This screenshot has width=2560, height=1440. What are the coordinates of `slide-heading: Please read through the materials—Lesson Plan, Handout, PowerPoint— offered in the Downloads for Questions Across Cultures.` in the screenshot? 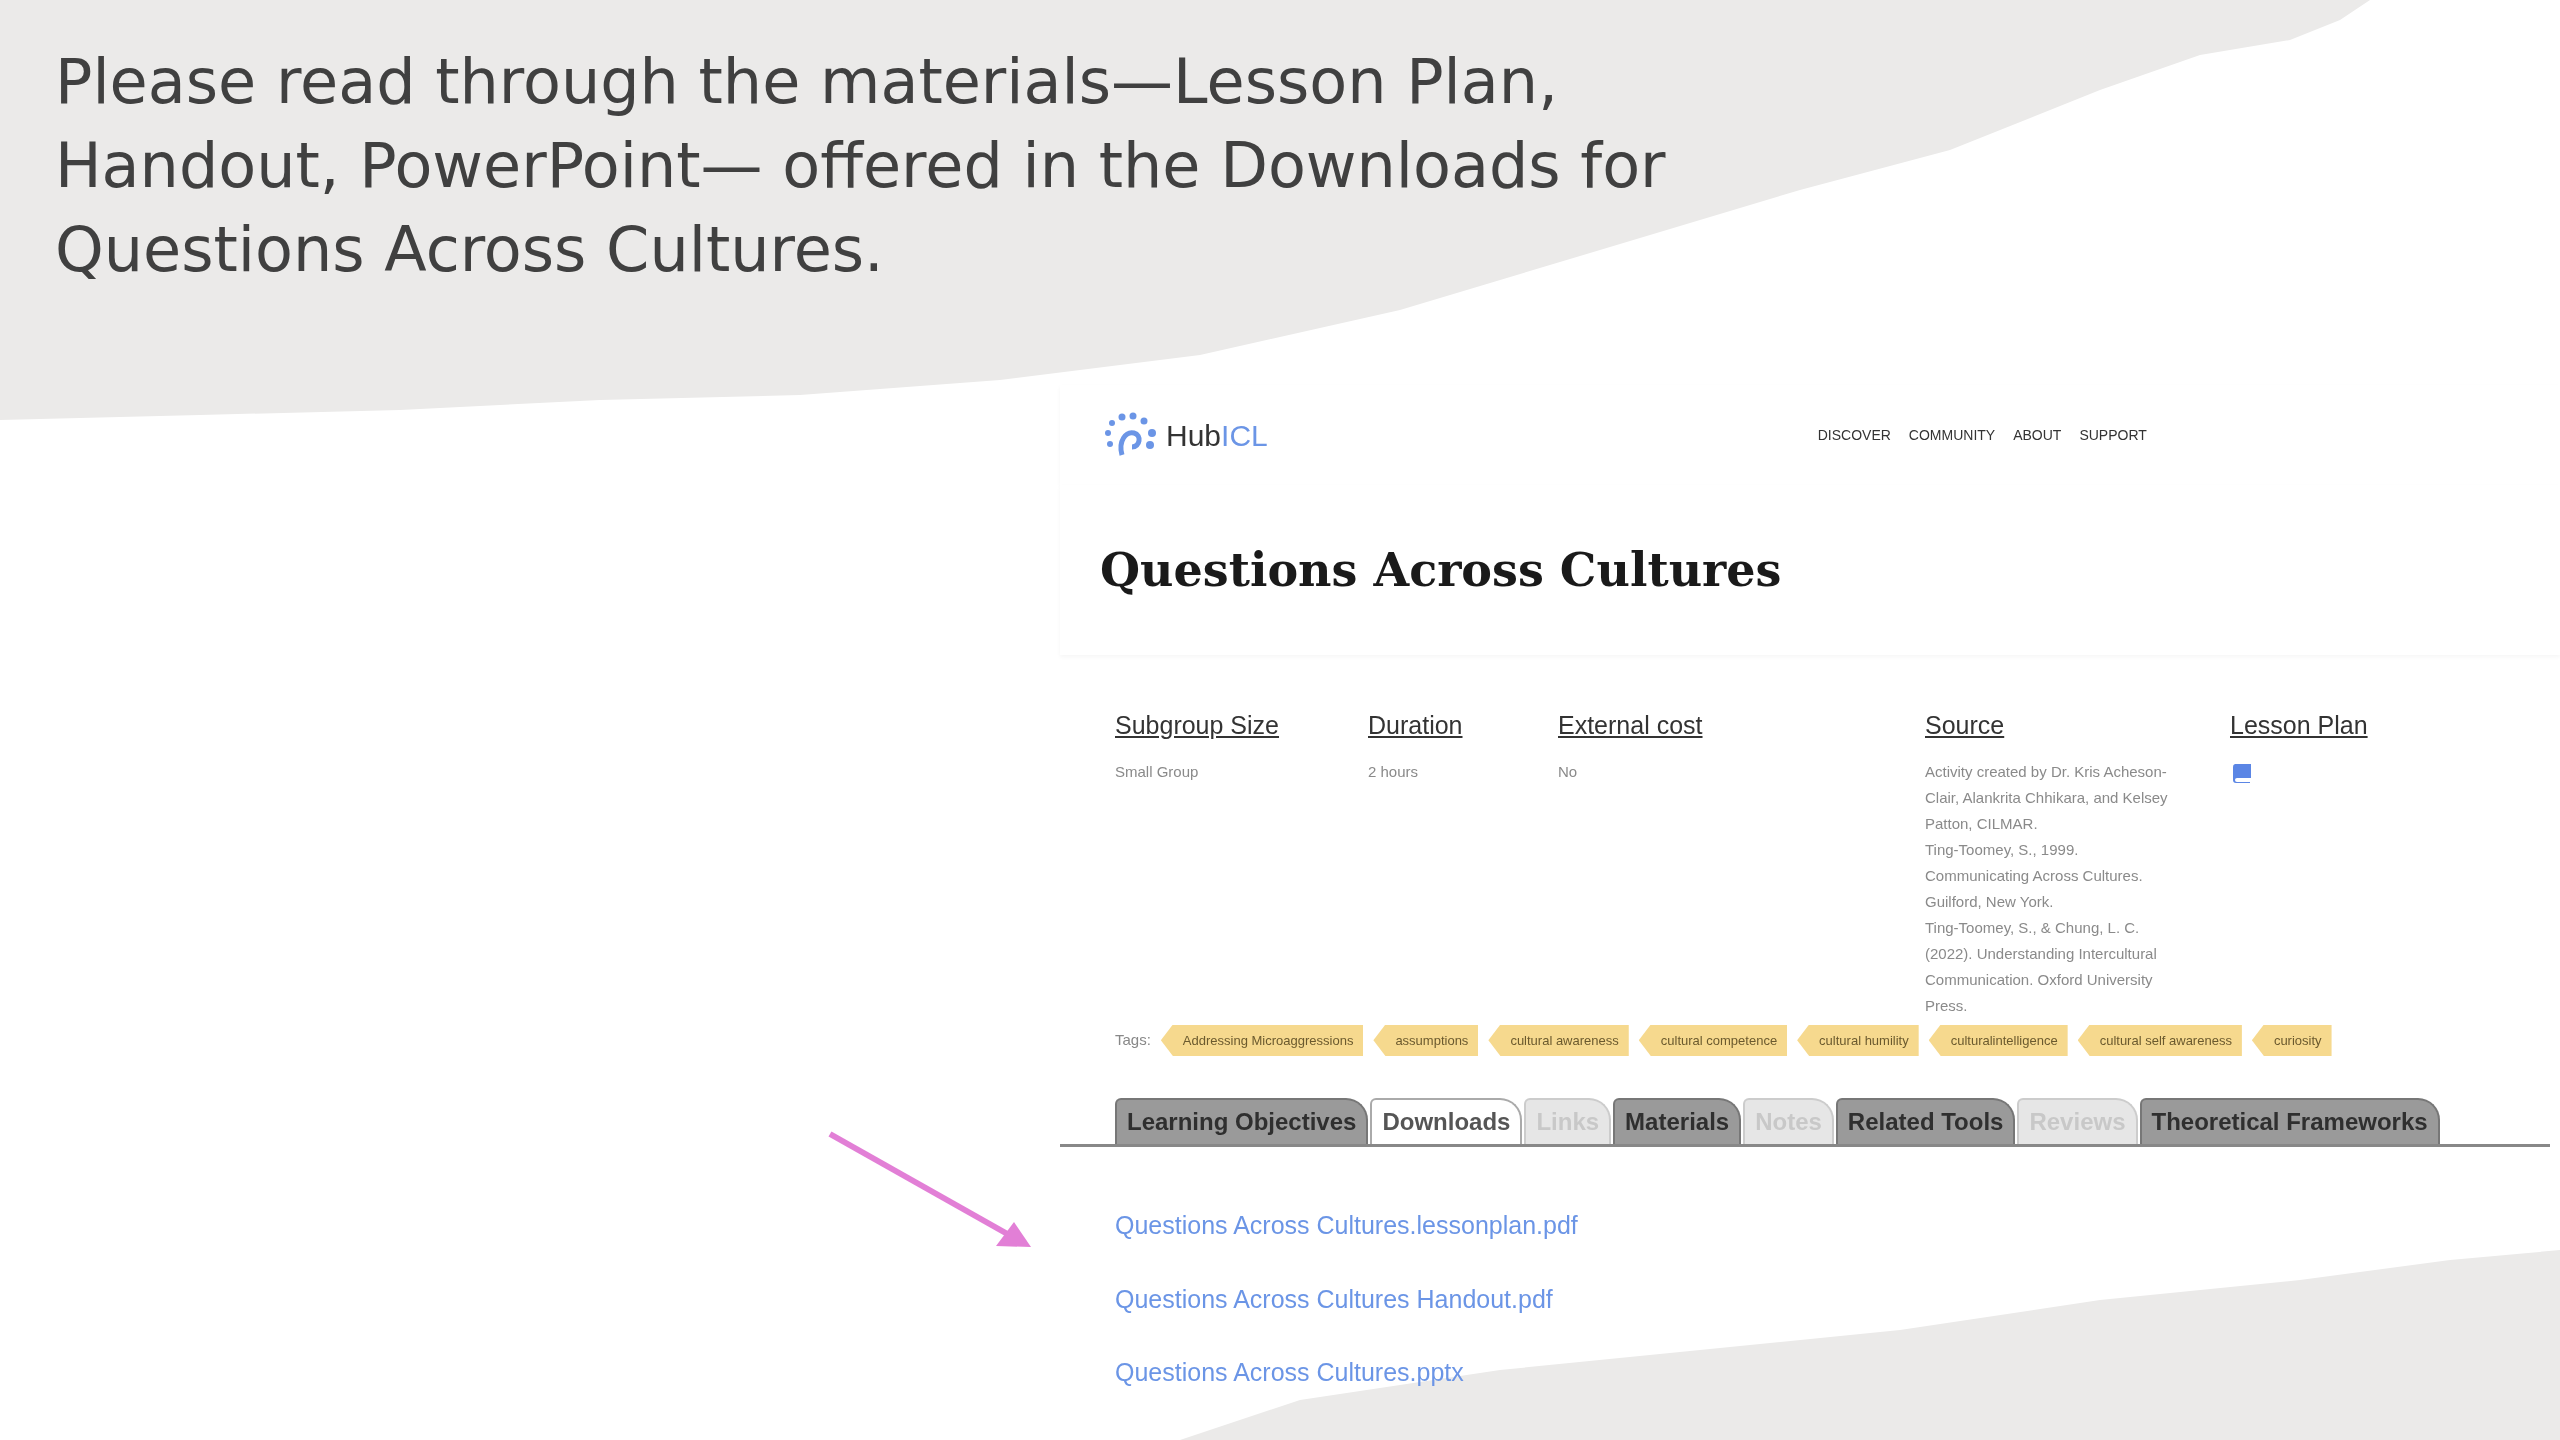 It's located at (861, 166).